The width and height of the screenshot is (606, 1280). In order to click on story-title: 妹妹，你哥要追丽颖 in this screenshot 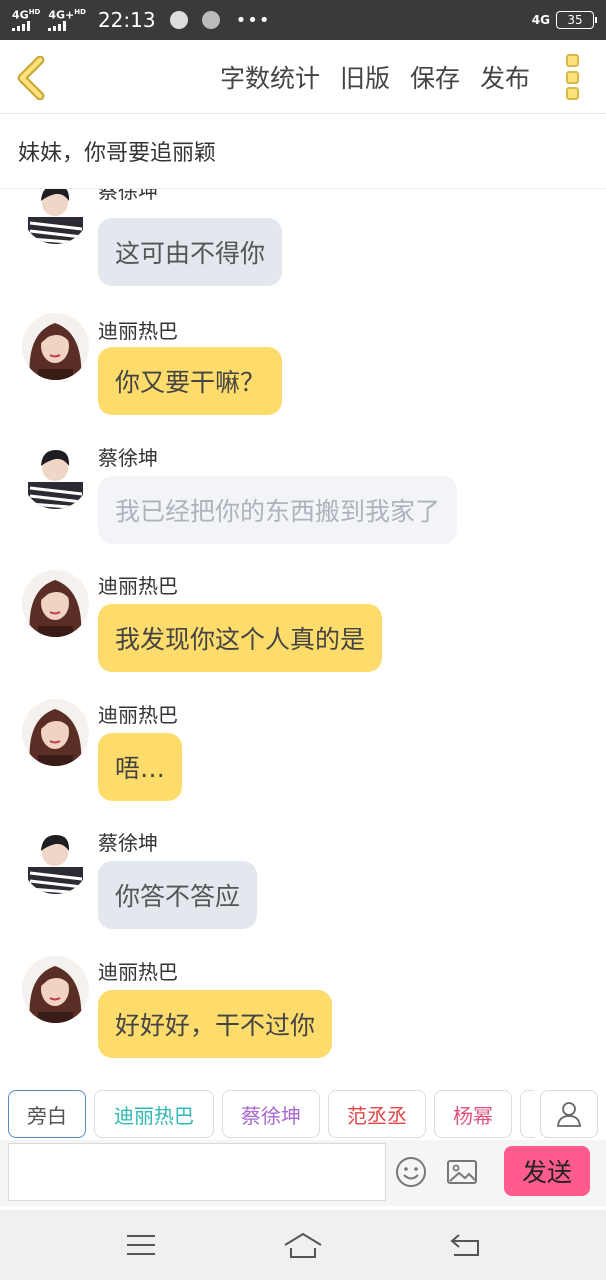, I will do `click(303, 151)`.